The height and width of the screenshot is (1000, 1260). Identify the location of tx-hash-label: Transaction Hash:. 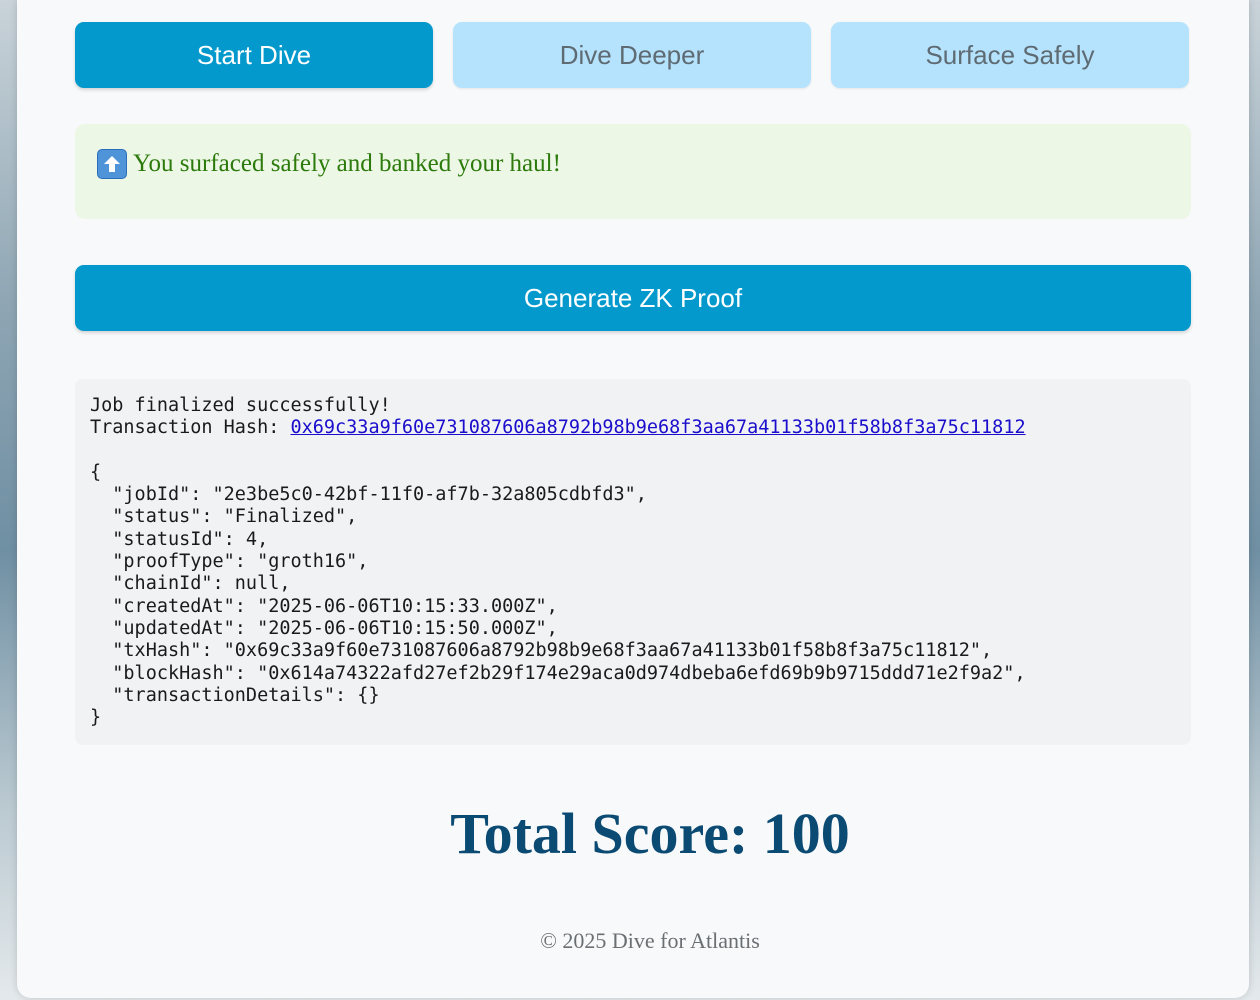
(190, 428).